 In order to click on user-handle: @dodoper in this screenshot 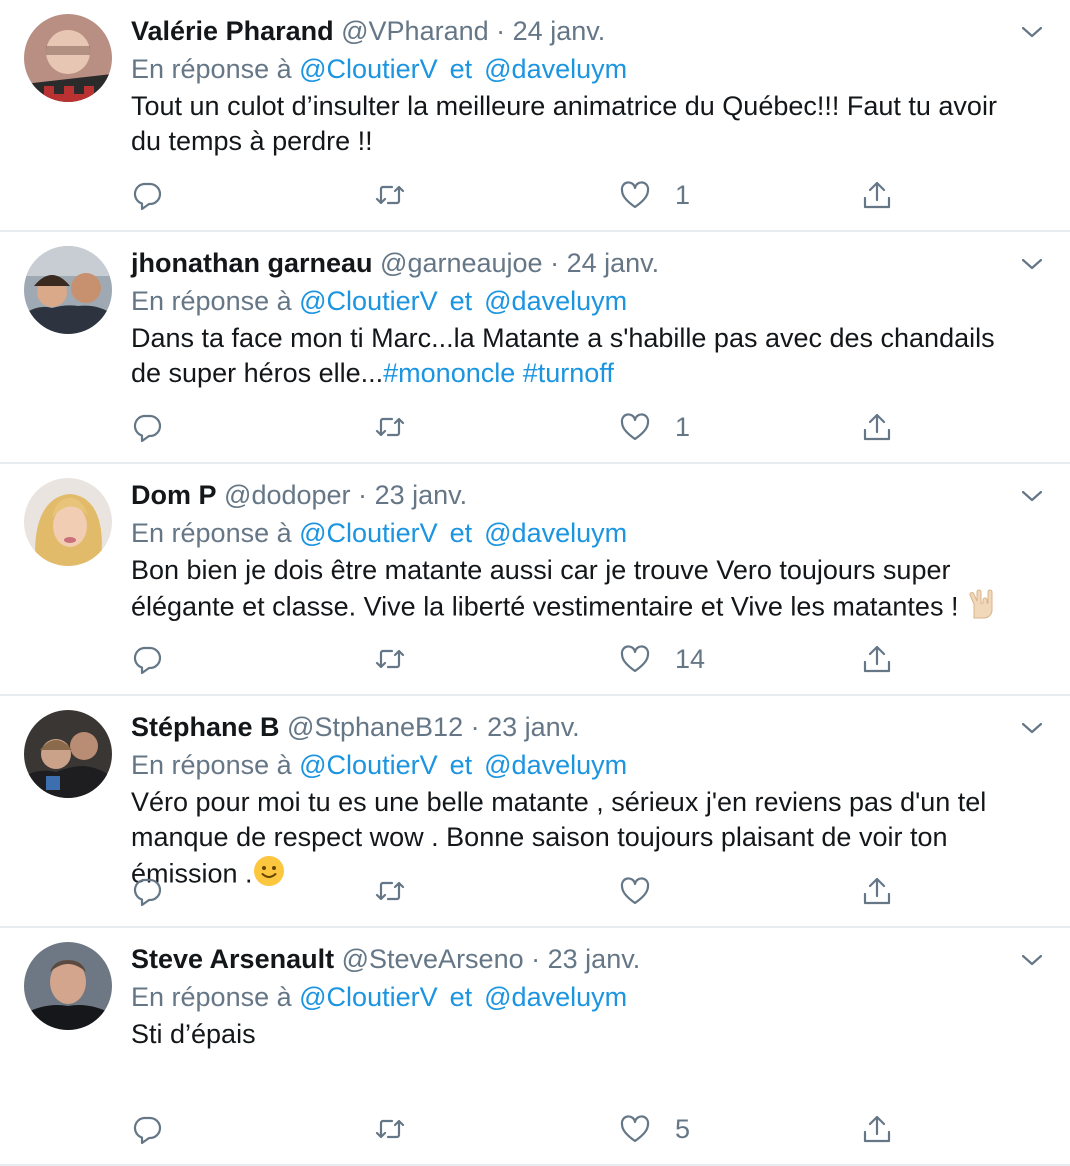, I will do `click(287, 495)`.